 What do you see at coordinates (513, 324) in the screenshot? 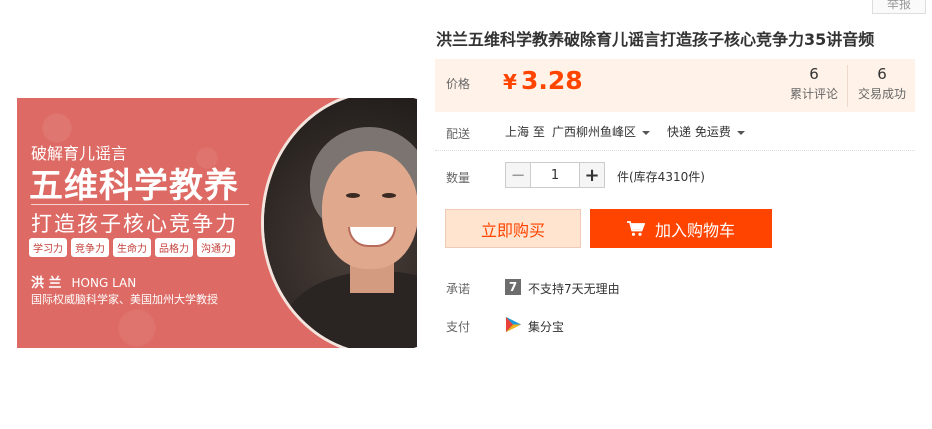
I see `jifenbao-icon` at bounding box center [513, 324].